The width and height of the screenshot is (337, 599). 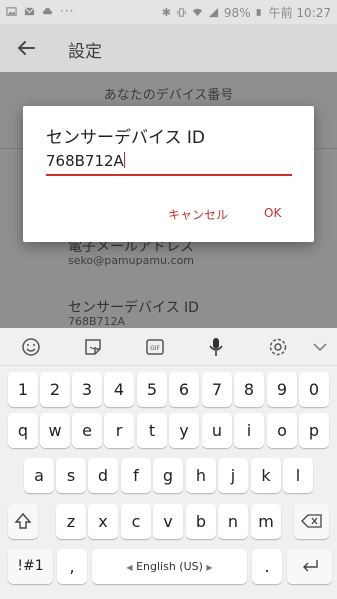 I want to click on key-9: 9, so click(x=282, y=389).